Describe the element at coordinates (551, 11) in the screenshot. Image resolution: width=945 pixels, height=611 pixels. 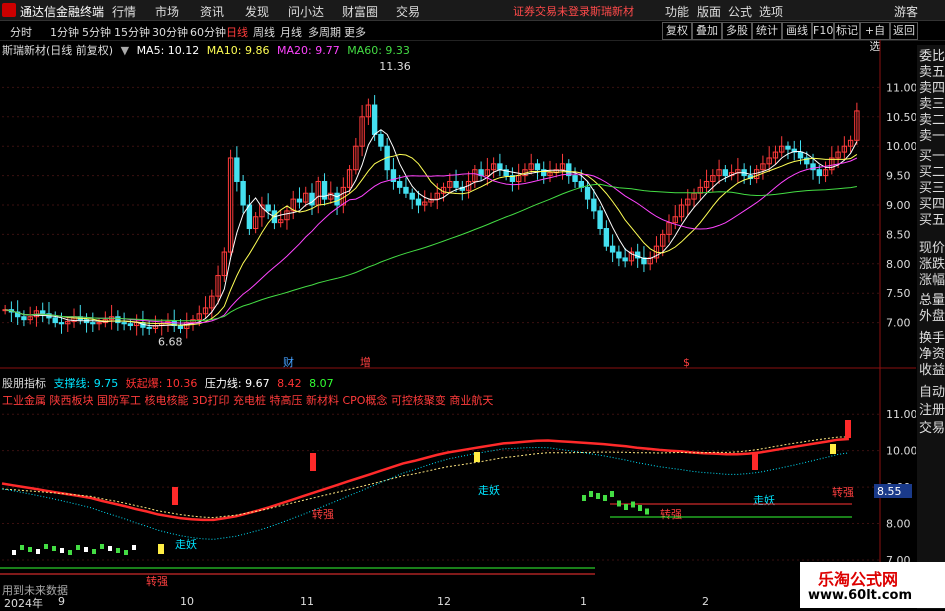
I see `login-warning: 证券交易未登录` at that location.